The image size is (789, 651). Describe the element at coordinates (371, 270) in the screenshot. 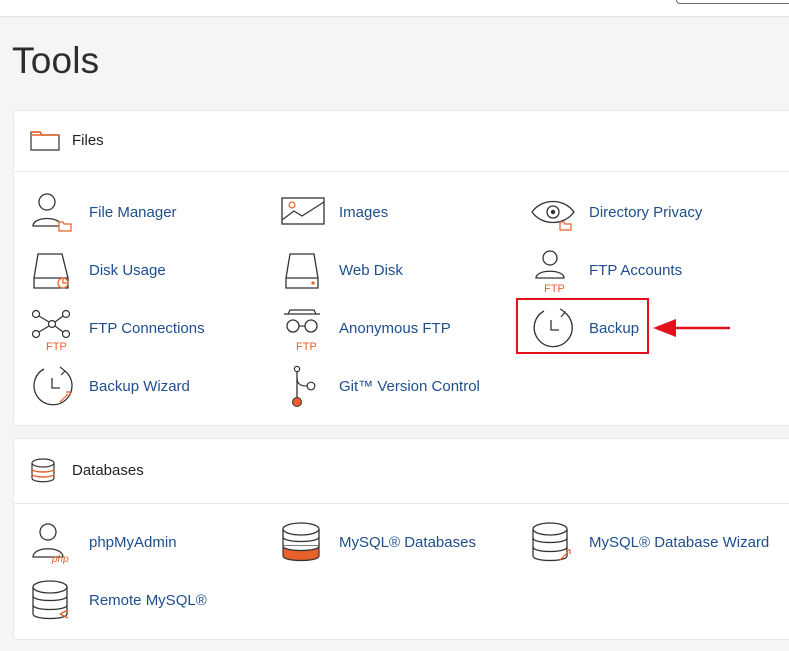

I see `web-disk-label: Web Disk` at that location.